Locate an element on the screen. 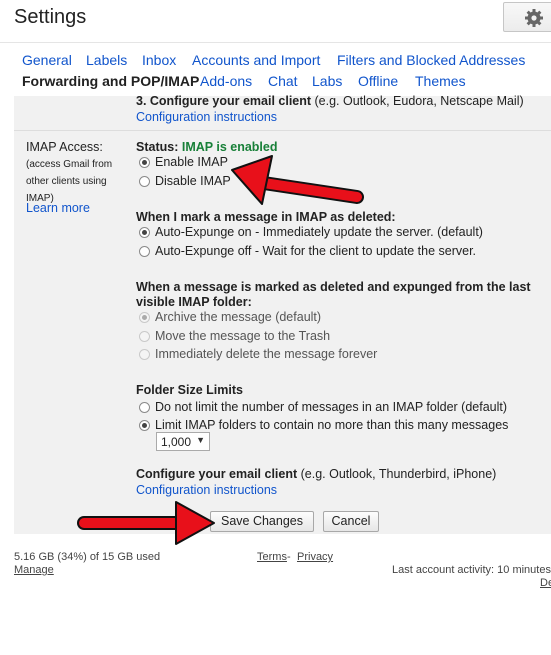  enable-imap-arrow is located at coordinates (297, 180).